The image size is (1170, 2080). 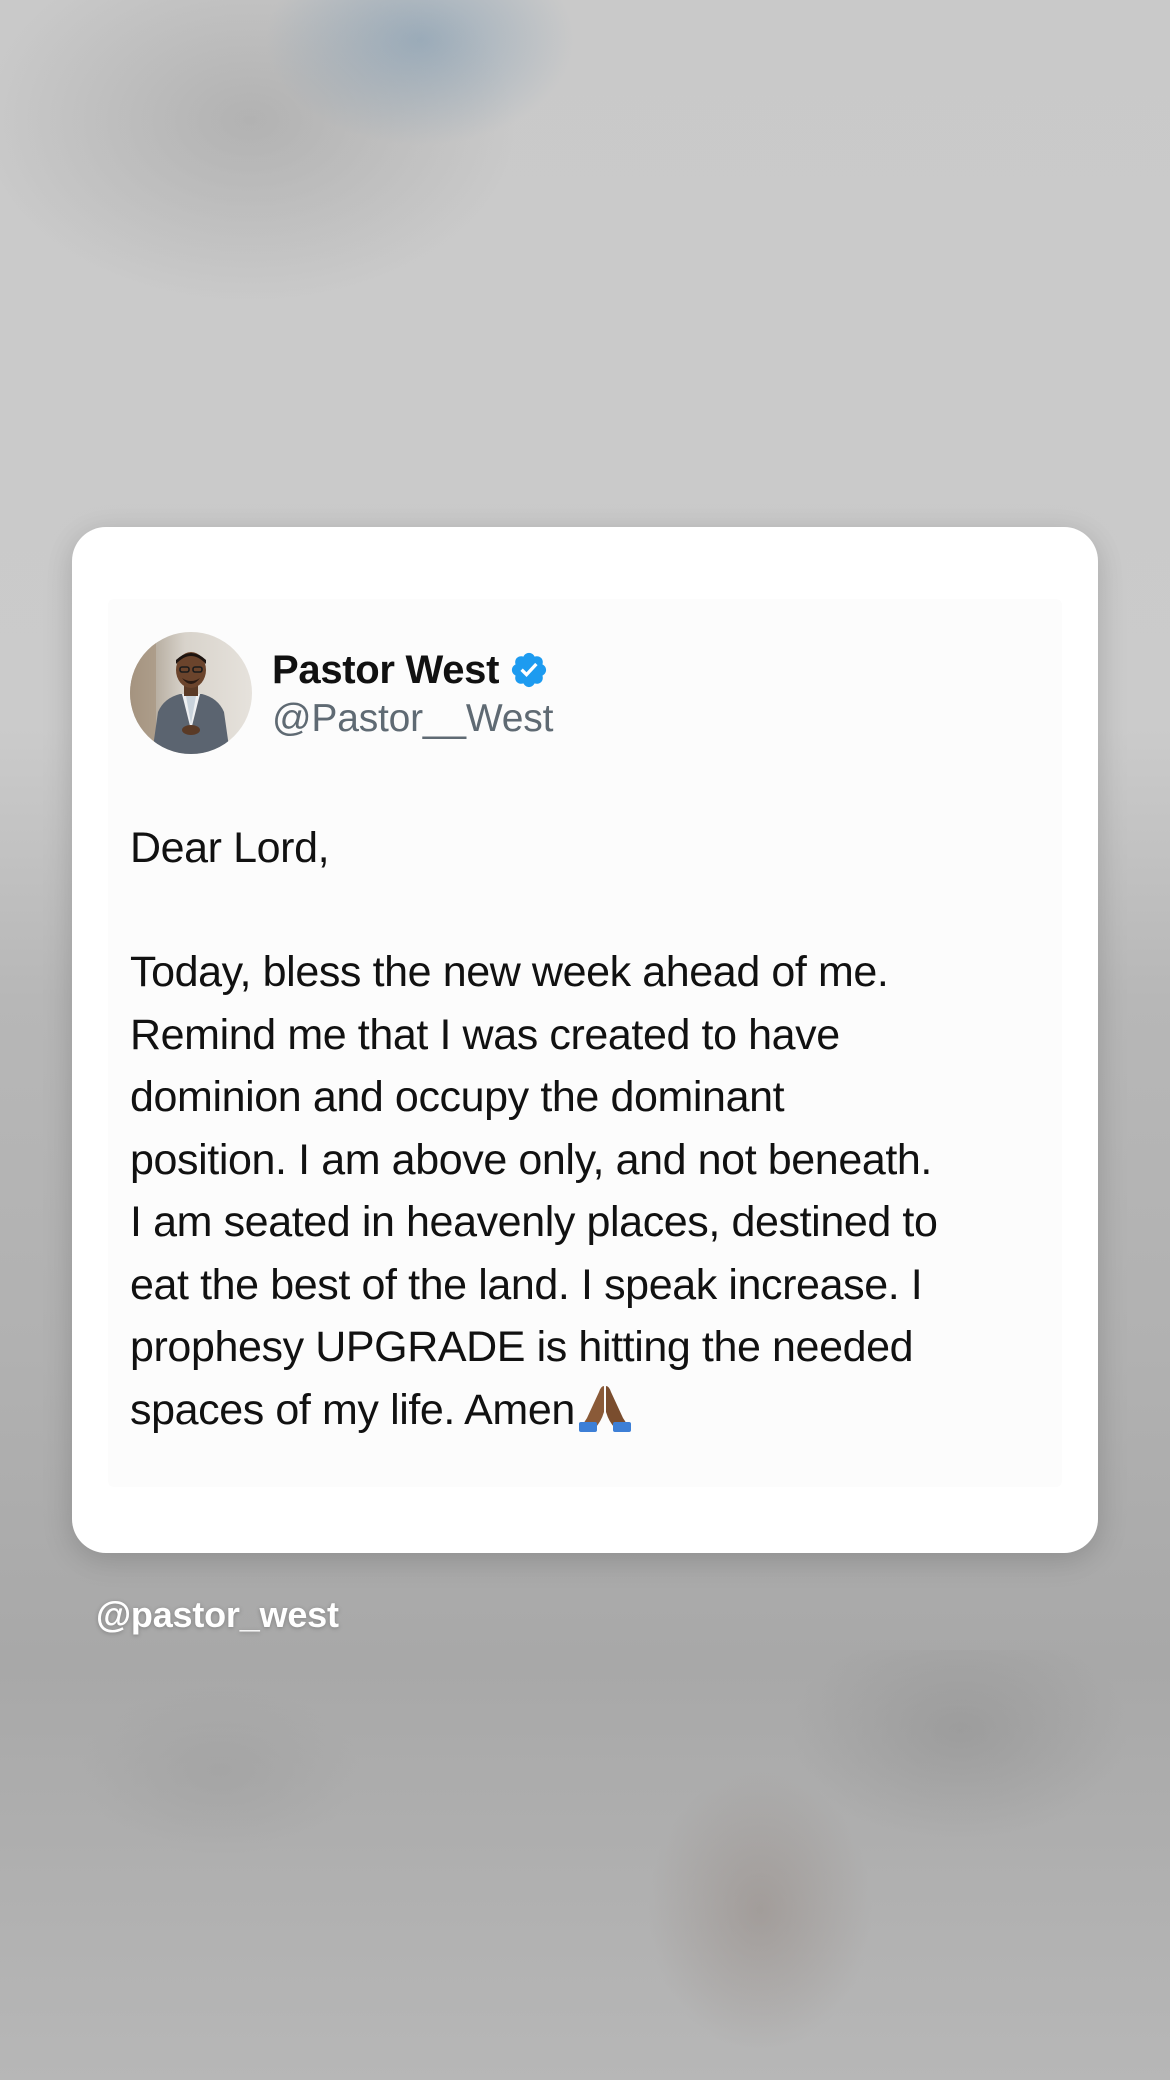 I want to click on handle: @Pastor__West, so click(x=412, y=719).